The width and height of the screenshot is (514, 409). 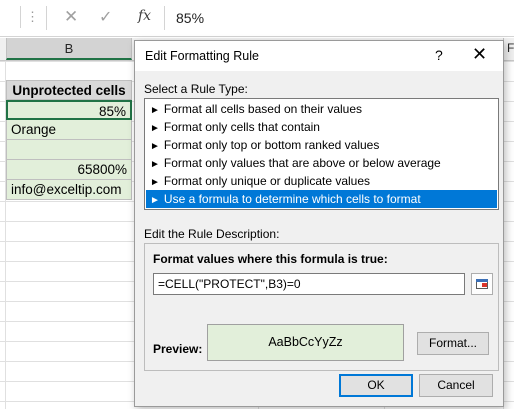 What do you see at coordinates (105, 17) in the screenshot?
I see `enter-entry-icon: ✓` at bounding box center [105, 17].